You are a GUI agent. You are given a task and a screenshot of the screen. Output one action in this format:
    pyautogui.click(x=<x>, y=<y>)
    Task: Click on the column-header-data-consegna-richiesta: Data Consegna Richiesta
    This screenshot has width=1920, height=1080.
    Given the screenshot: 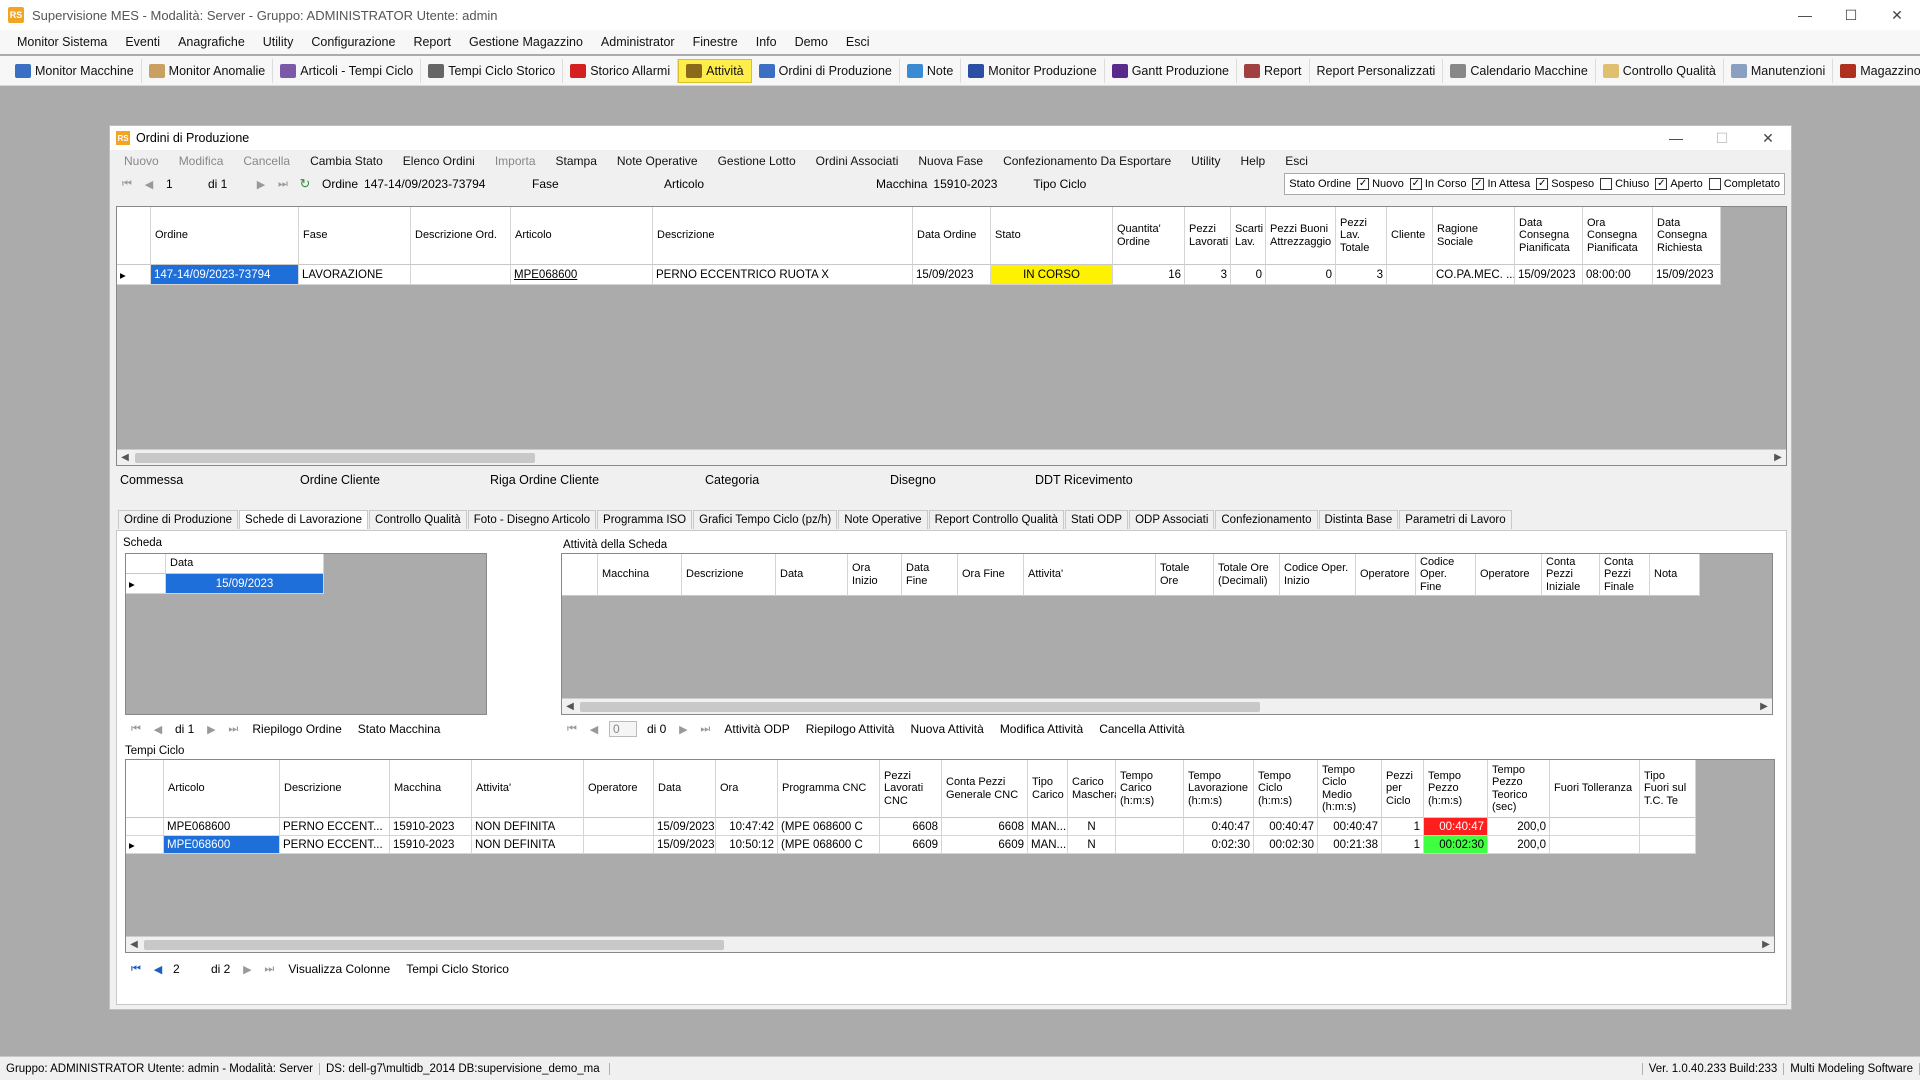 What is the action you would take?
    pyautogui.click(x=1687, y=236)
    